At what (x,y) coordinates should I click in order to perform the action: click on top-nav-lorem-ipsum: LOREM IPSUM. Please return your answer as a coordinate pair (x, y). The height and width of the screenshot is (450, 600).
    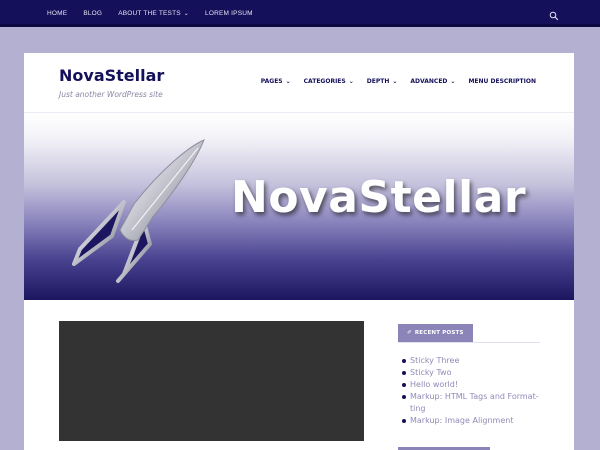
    Looking at the image, I should click on (229, 13).